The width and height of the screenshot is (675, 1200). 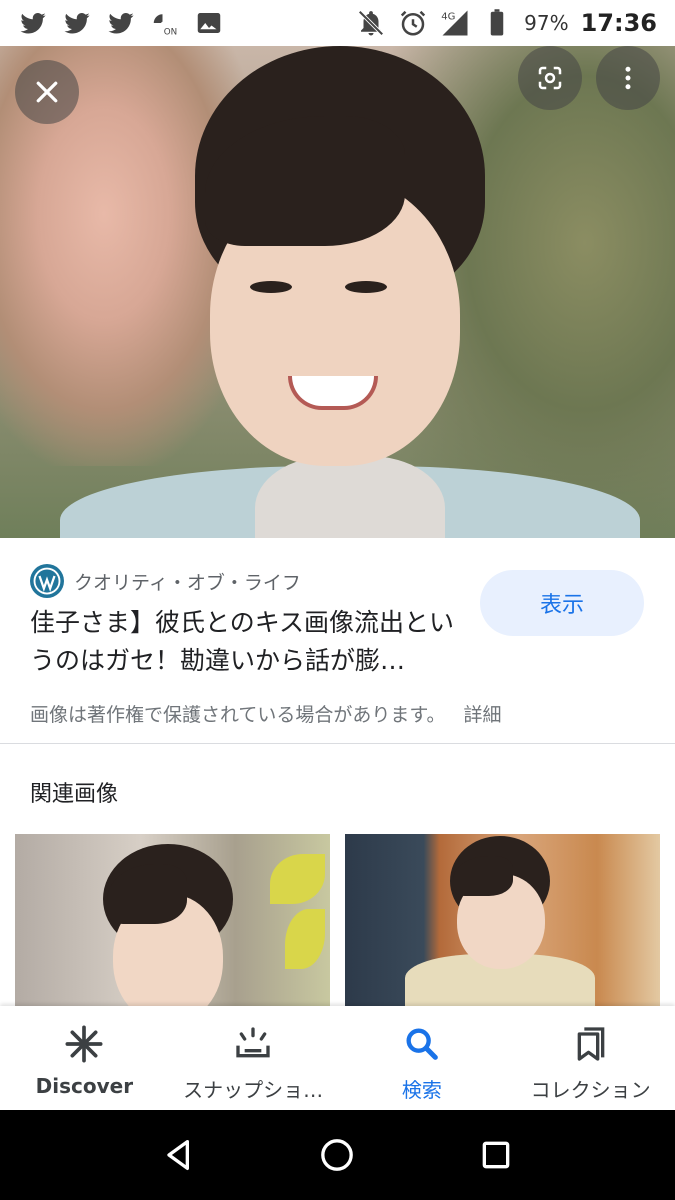 I want to click on source-name: クオリティ・オブ・ライフ, so click(x=187, y=582).